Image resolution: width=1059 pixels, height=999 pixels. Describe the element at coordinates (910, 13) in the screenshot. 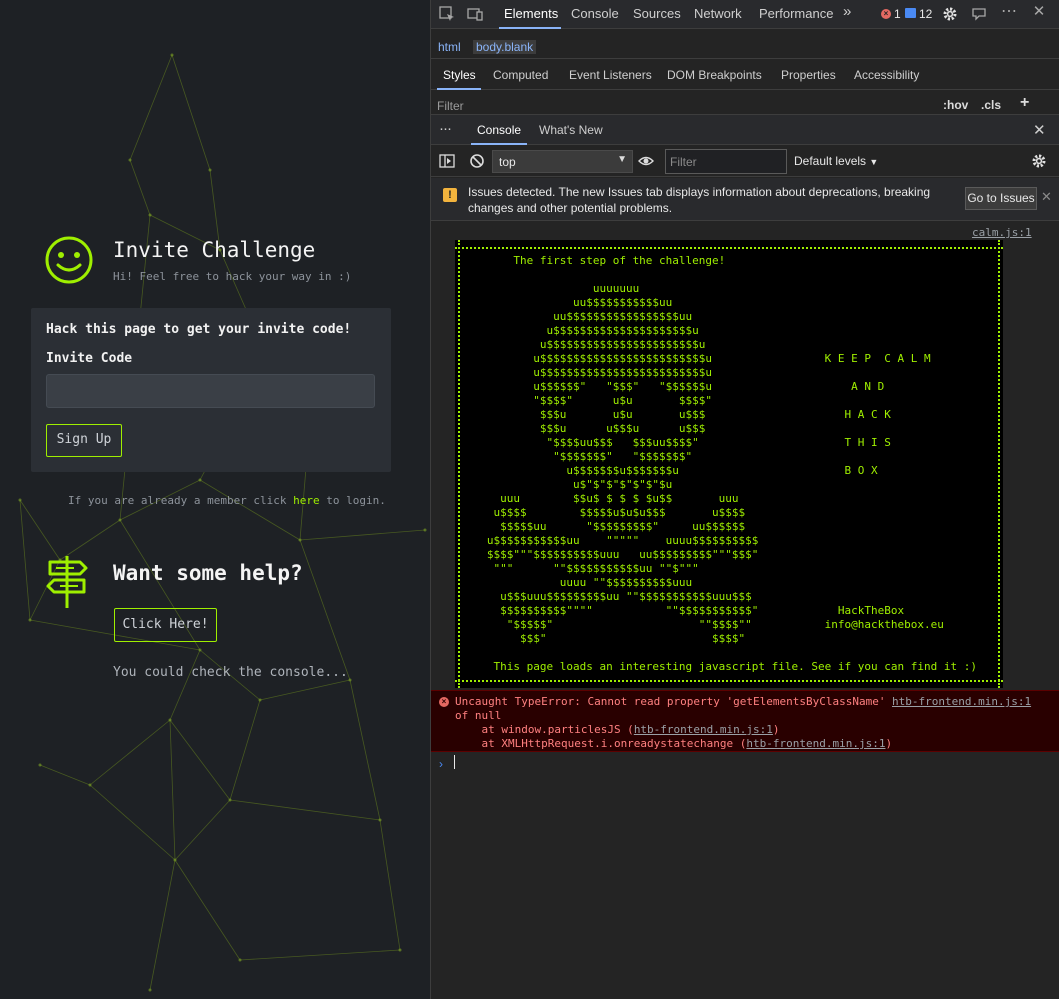

I see `message-count-icon` at that location.